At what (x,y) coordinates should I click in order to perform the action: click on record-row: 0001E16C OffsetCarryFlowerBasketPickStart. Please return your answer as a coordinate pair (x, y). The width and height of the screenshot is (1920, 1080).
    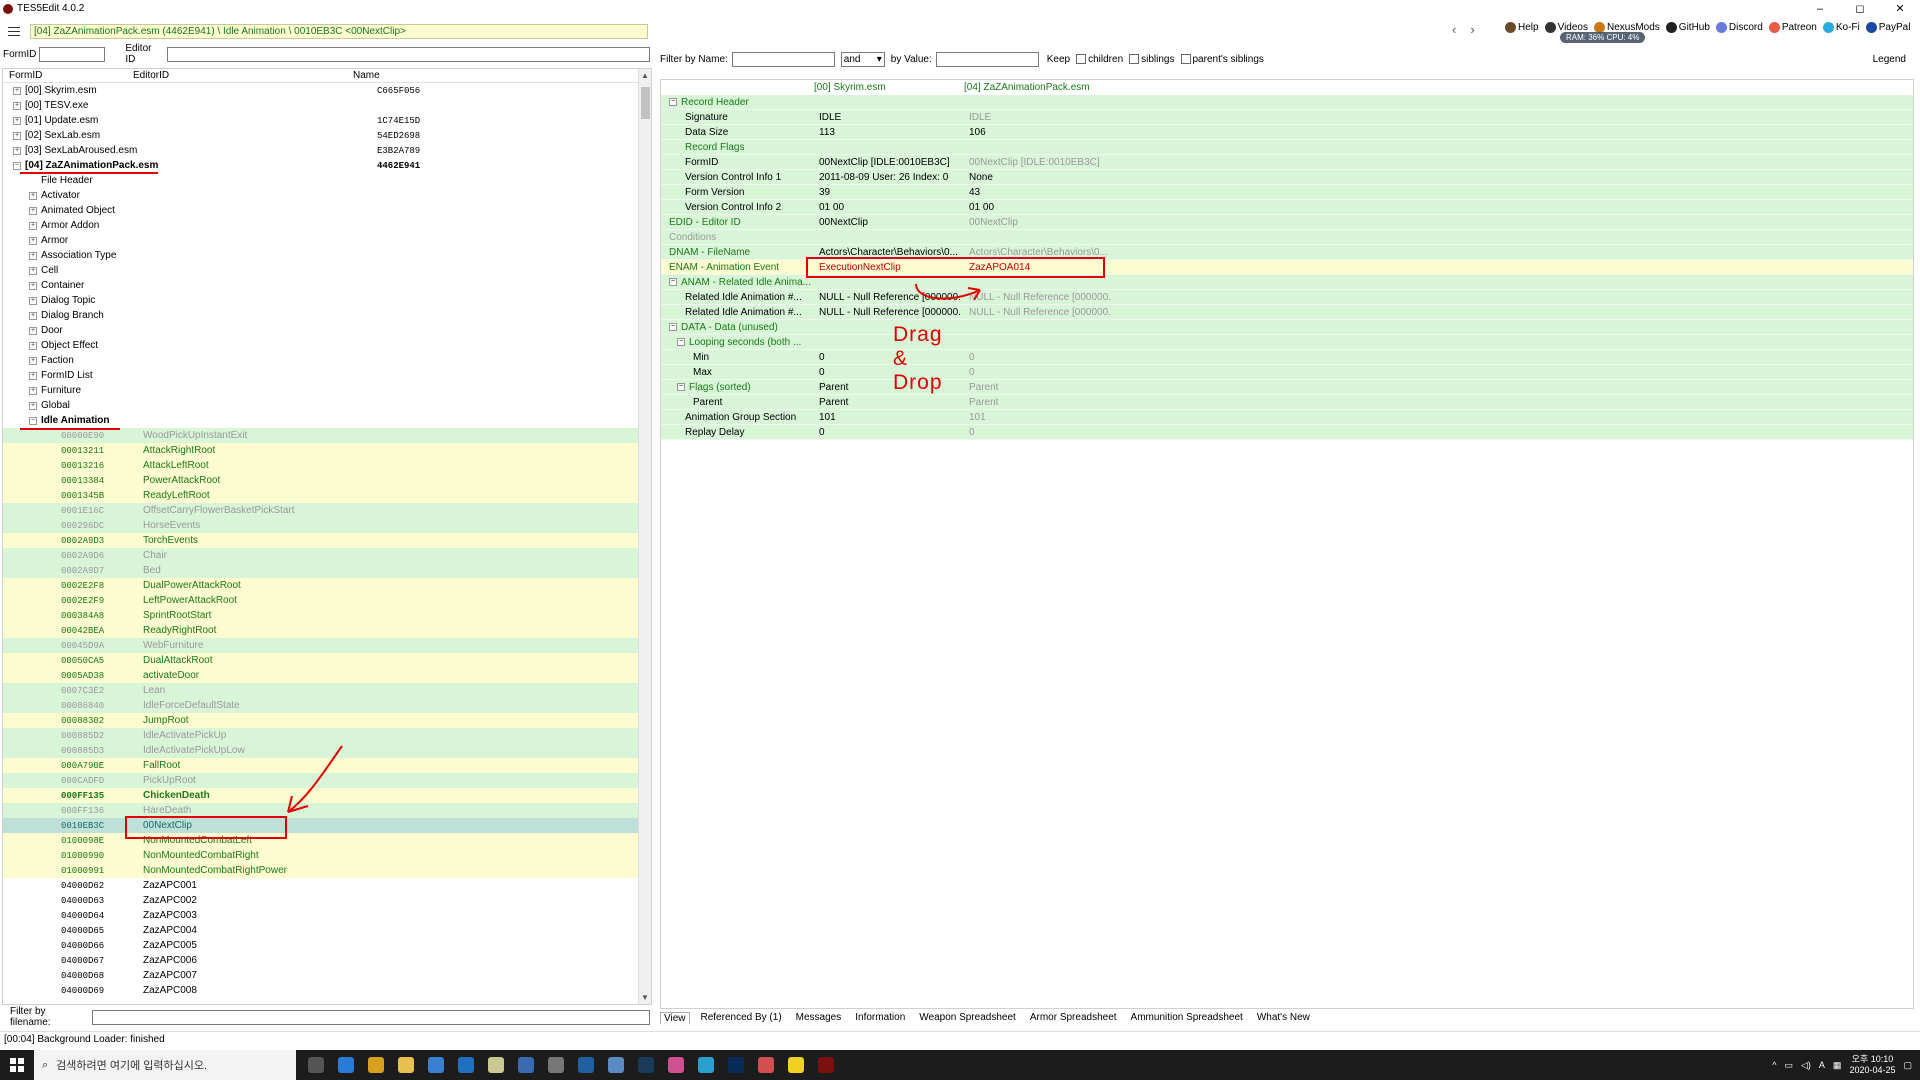
    Looking at the image, I should click on (327, 510).